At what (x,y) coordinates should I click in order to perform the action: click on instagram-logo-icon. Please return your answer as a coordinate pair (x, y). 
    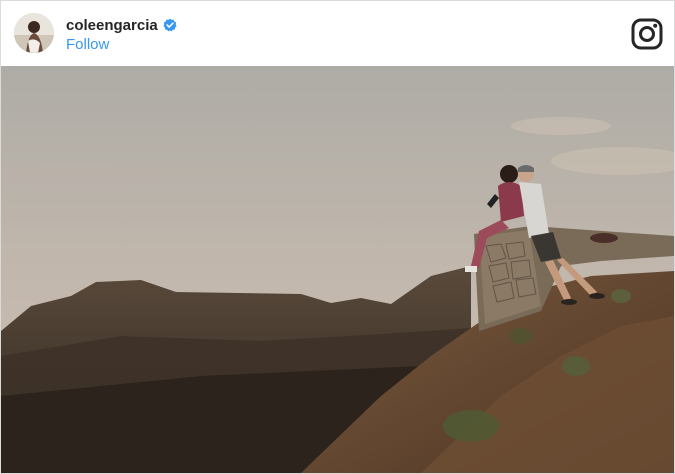
    Looking at the image, I should click on (647, 34).